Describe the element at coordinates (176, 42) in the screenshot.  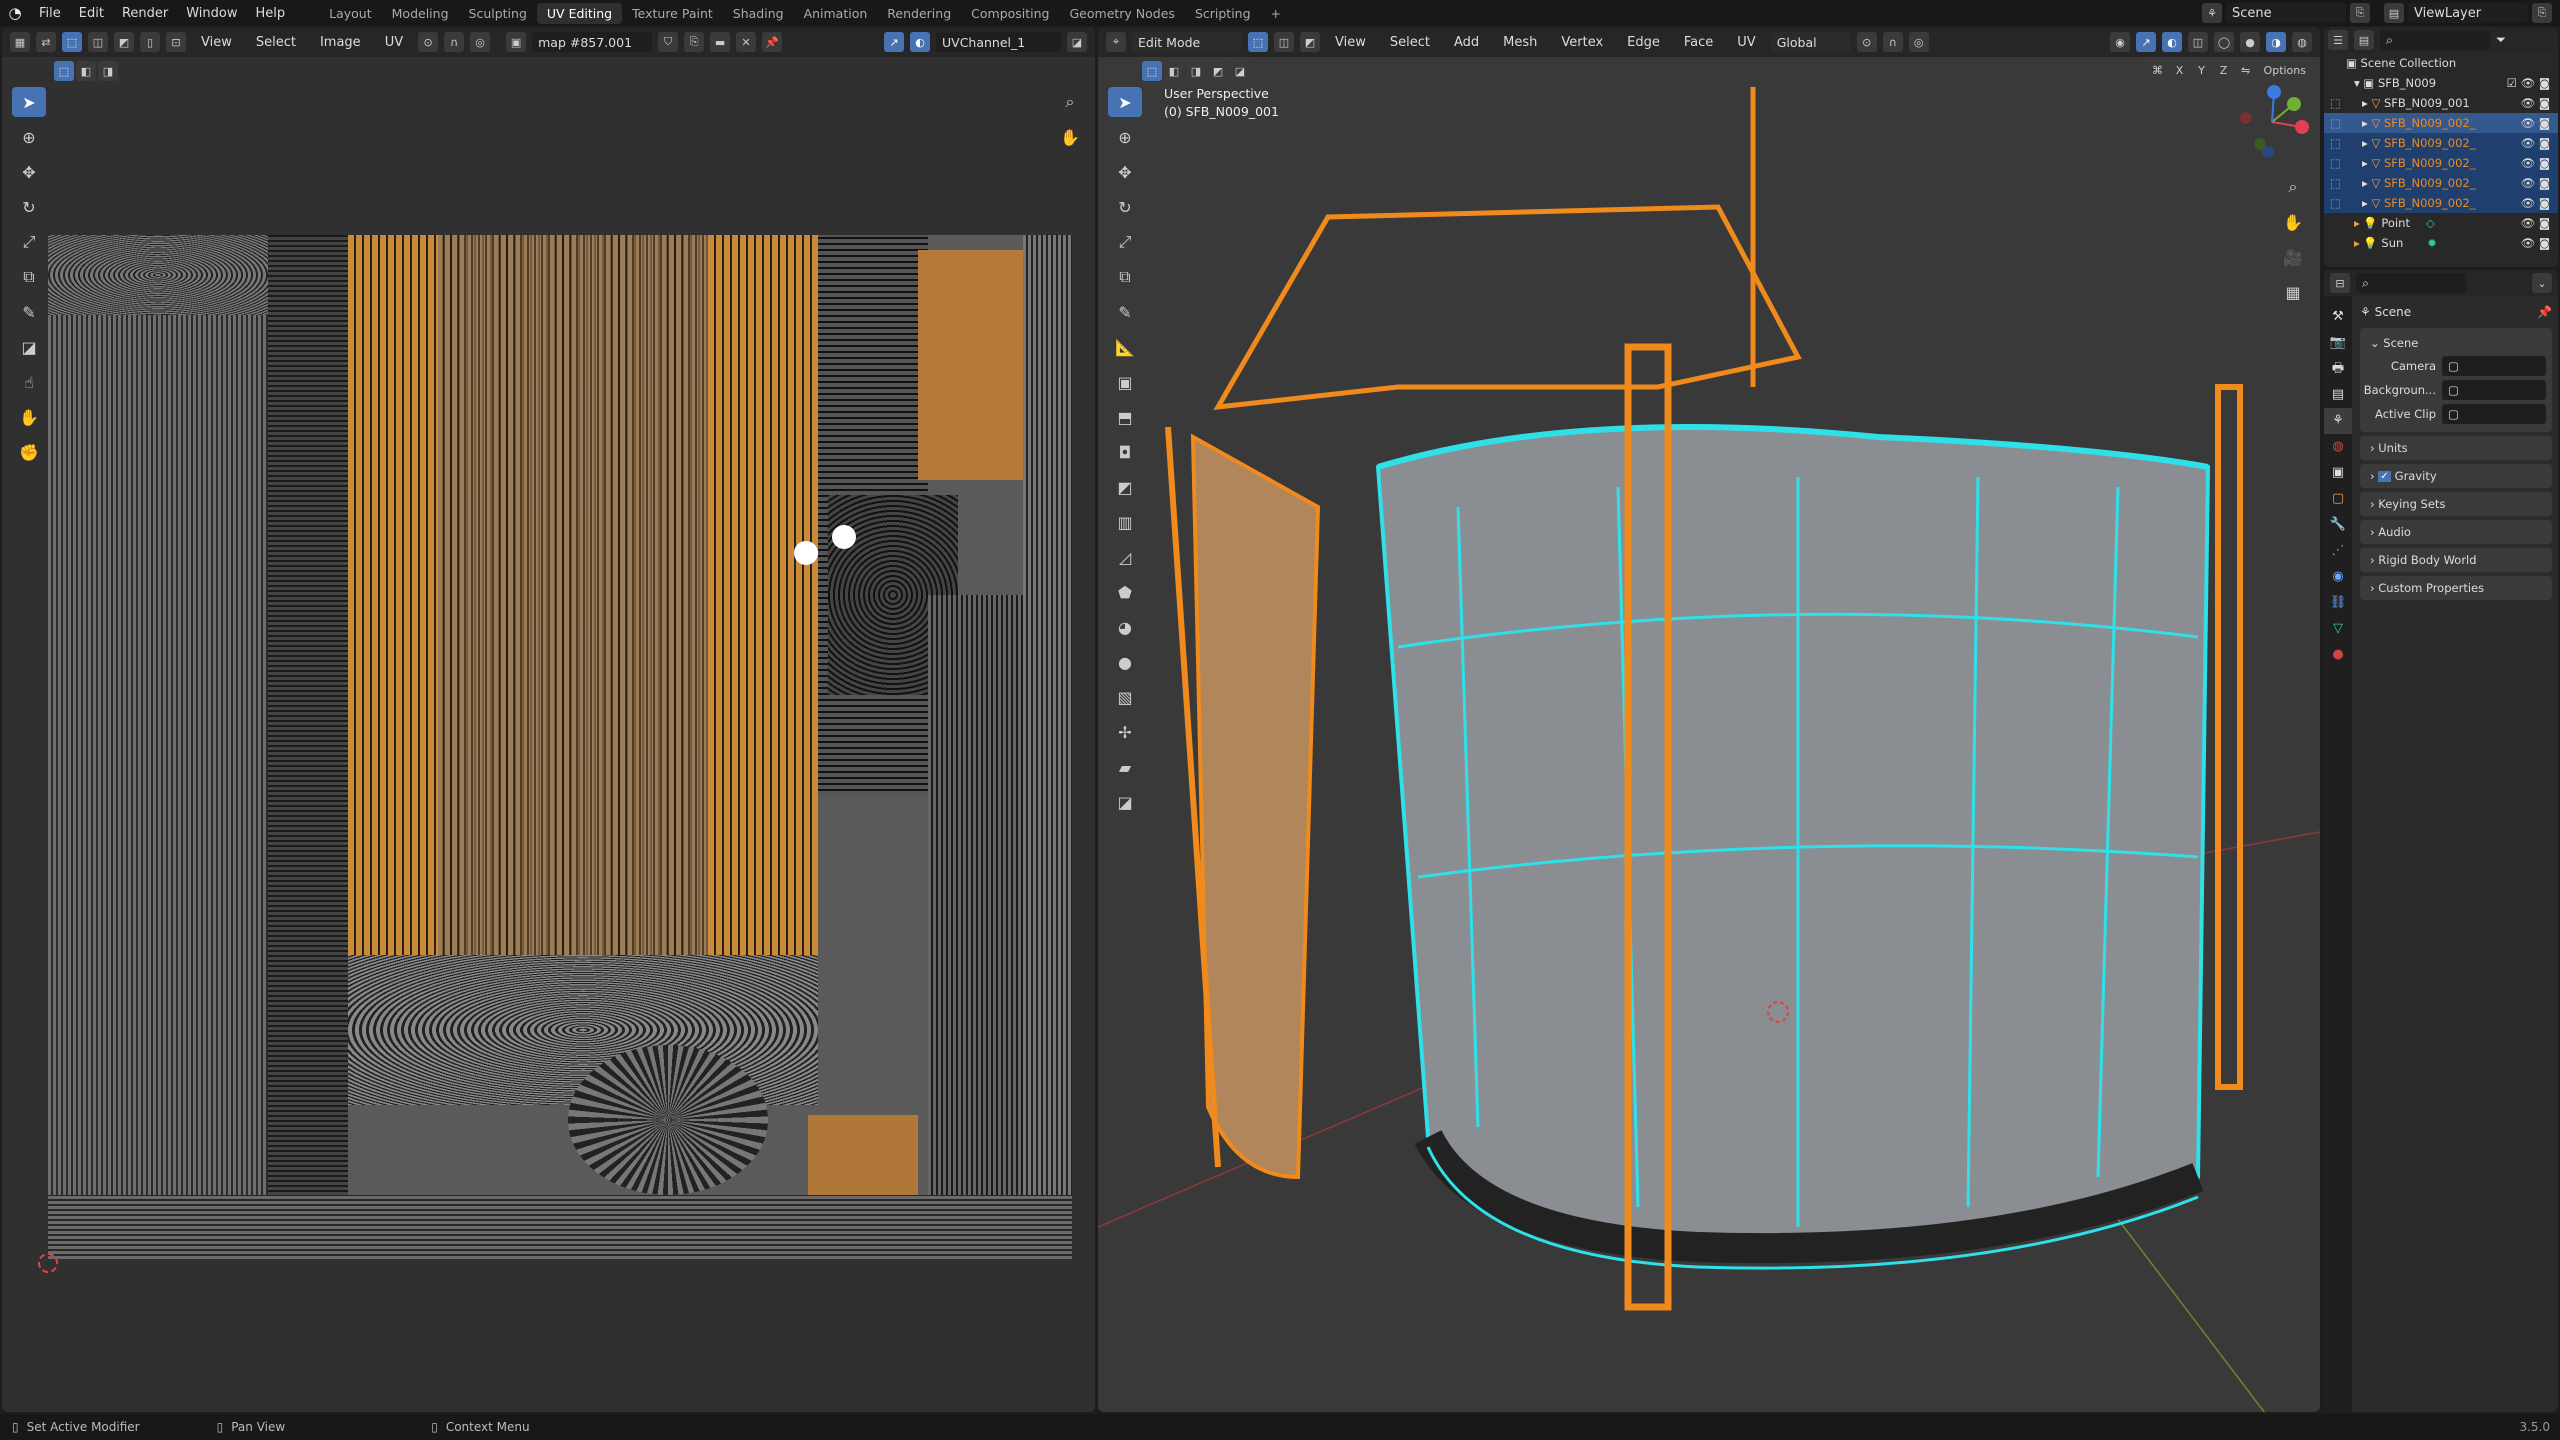
I see `sticky-select-icon: ⊡` at that location.